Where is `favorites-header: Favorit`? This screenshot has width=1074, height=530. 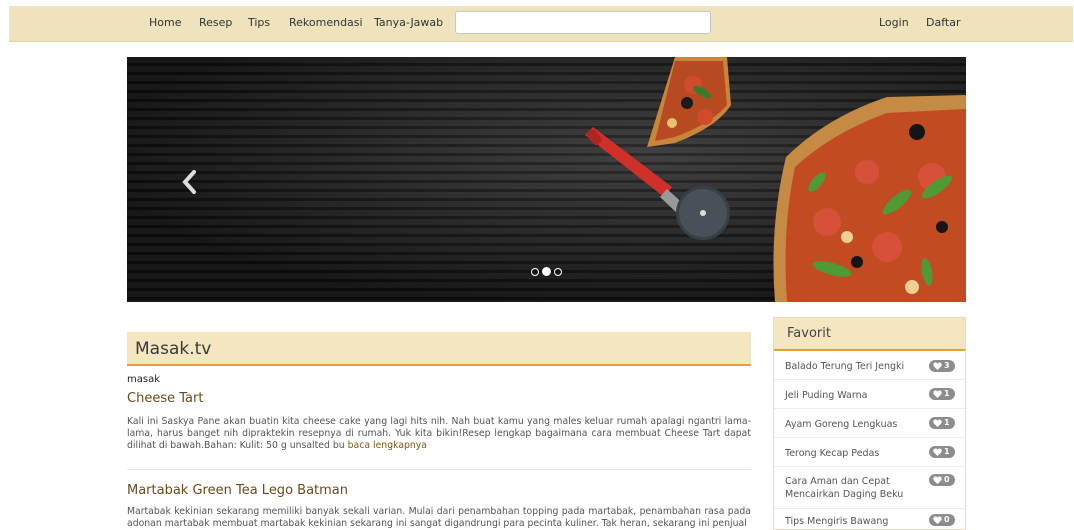
favorites-header: Favorit is located at coordinates (869, 334).